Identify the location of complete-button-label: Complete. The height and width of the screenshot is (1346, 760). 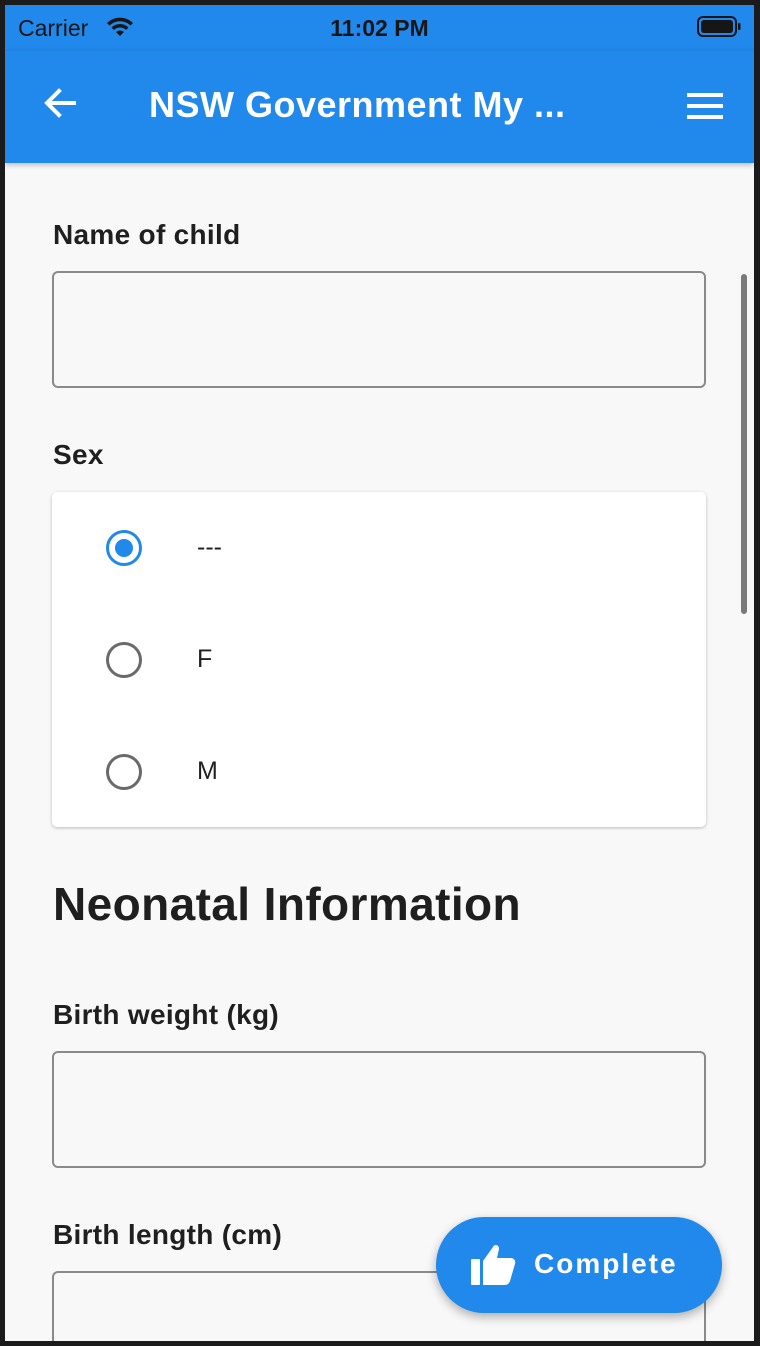
(606, 1263).